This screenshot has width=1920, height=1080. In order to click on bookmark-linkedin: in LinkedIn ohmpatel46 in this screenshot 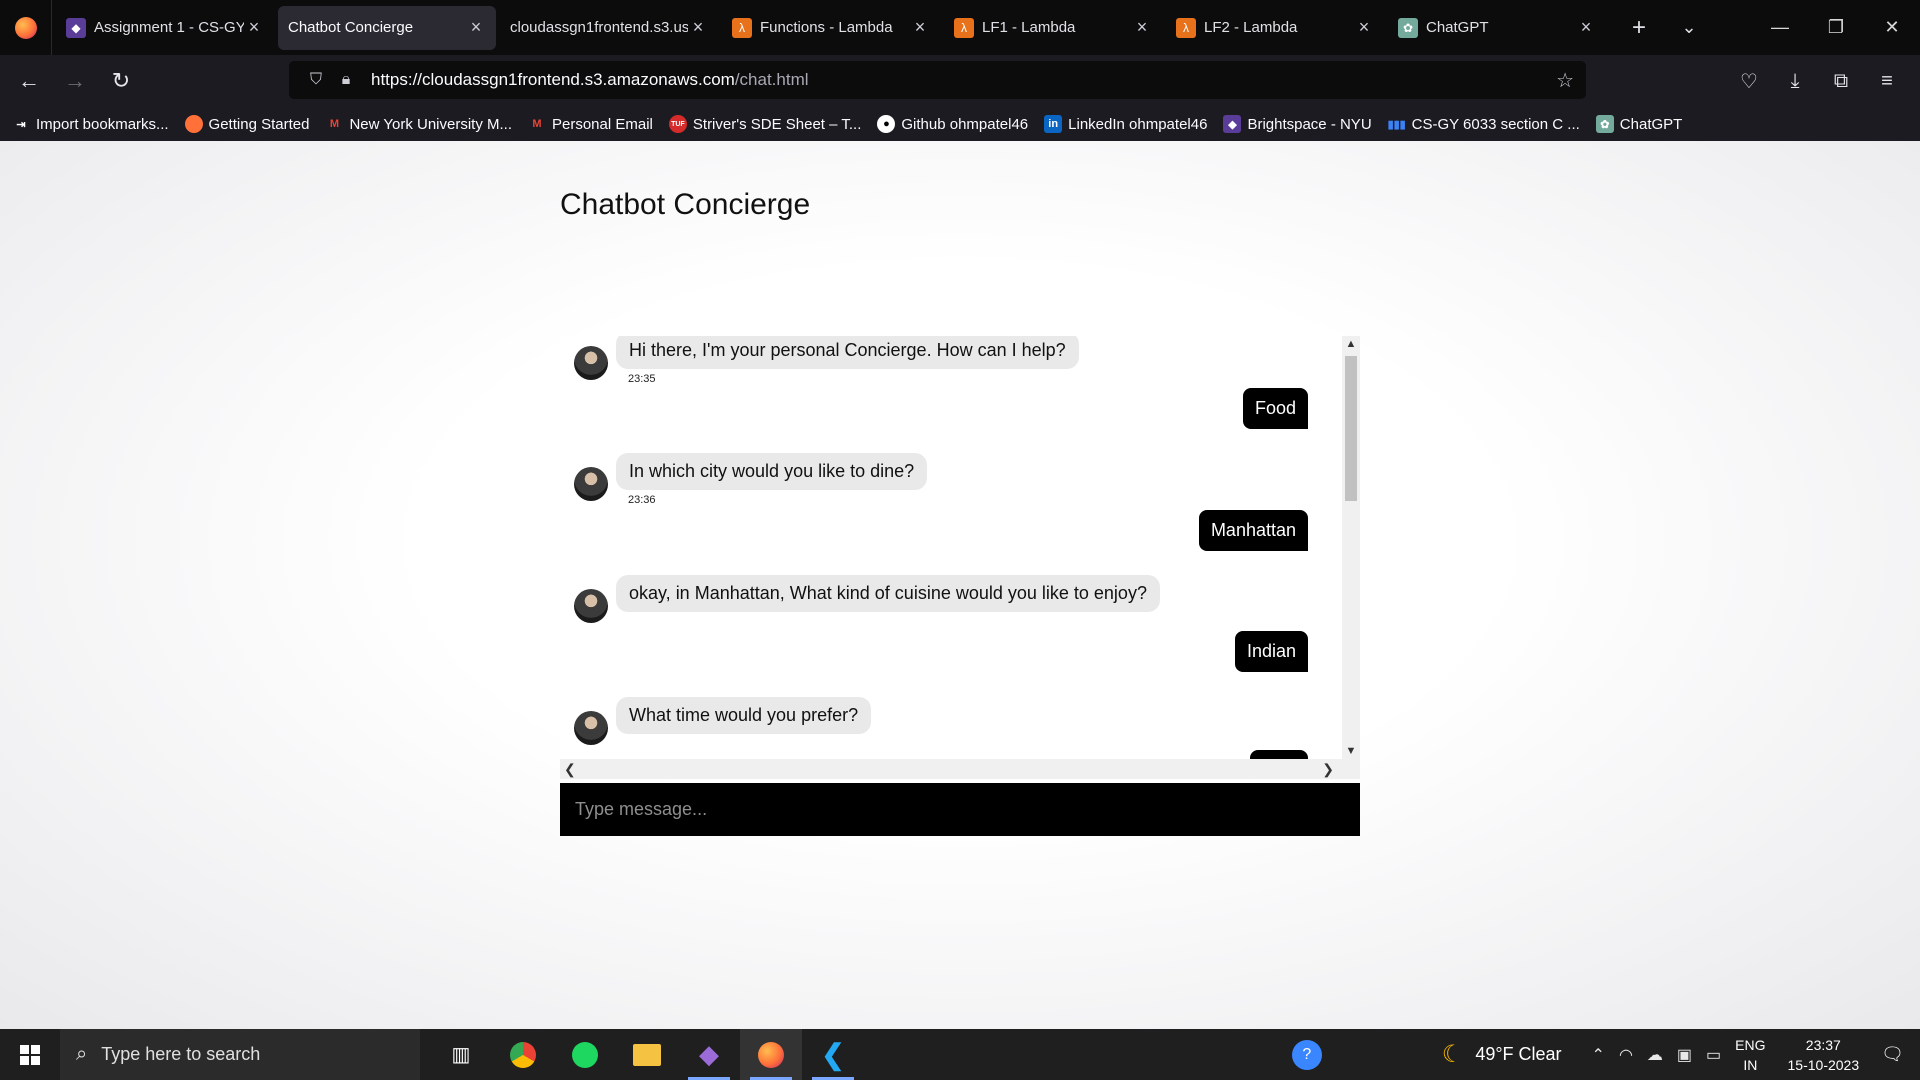, I will do `click(1125, 124)`.